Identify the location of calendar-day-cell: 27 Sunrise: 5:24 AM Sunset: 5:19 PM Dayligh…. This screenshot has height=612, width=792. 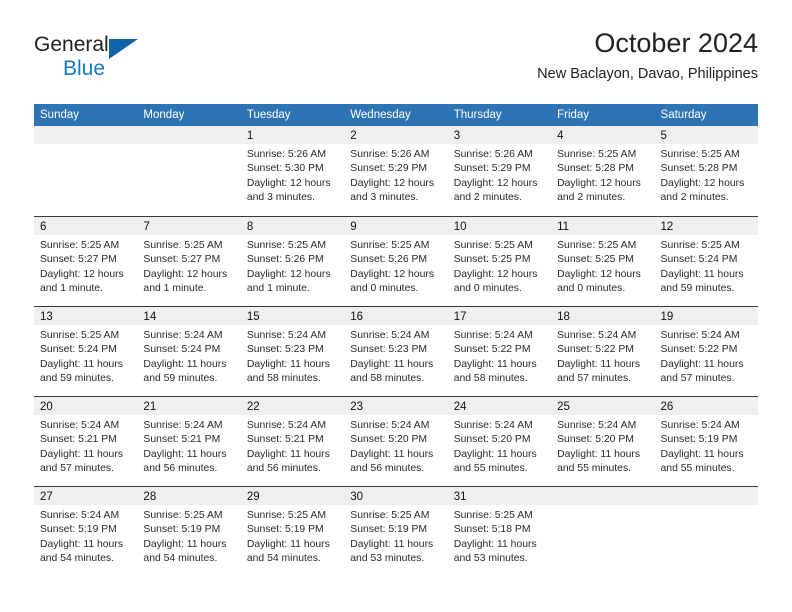
(86, 531).